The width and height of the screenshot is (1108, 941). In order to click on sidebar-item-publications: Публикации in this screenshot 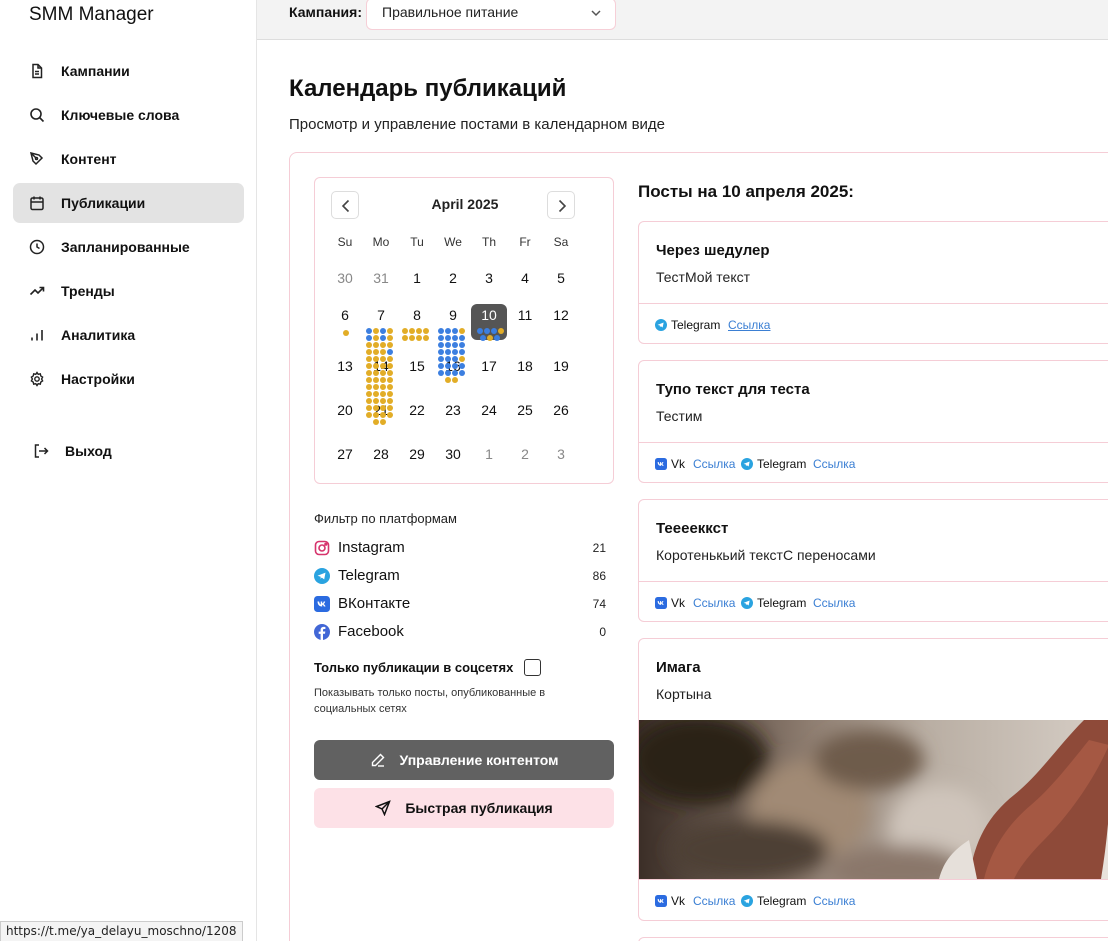, I will do `click(128, 203)`.